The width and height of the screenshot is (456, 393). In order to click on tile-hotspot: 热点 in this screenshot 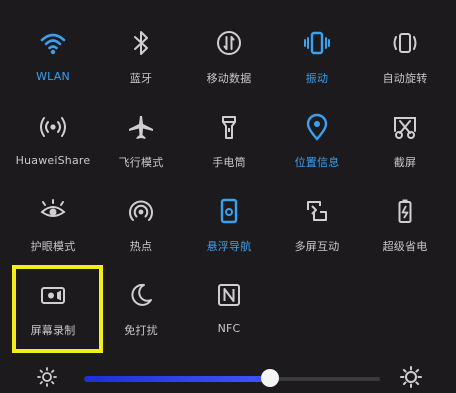, I will do `click(141, 225)`.